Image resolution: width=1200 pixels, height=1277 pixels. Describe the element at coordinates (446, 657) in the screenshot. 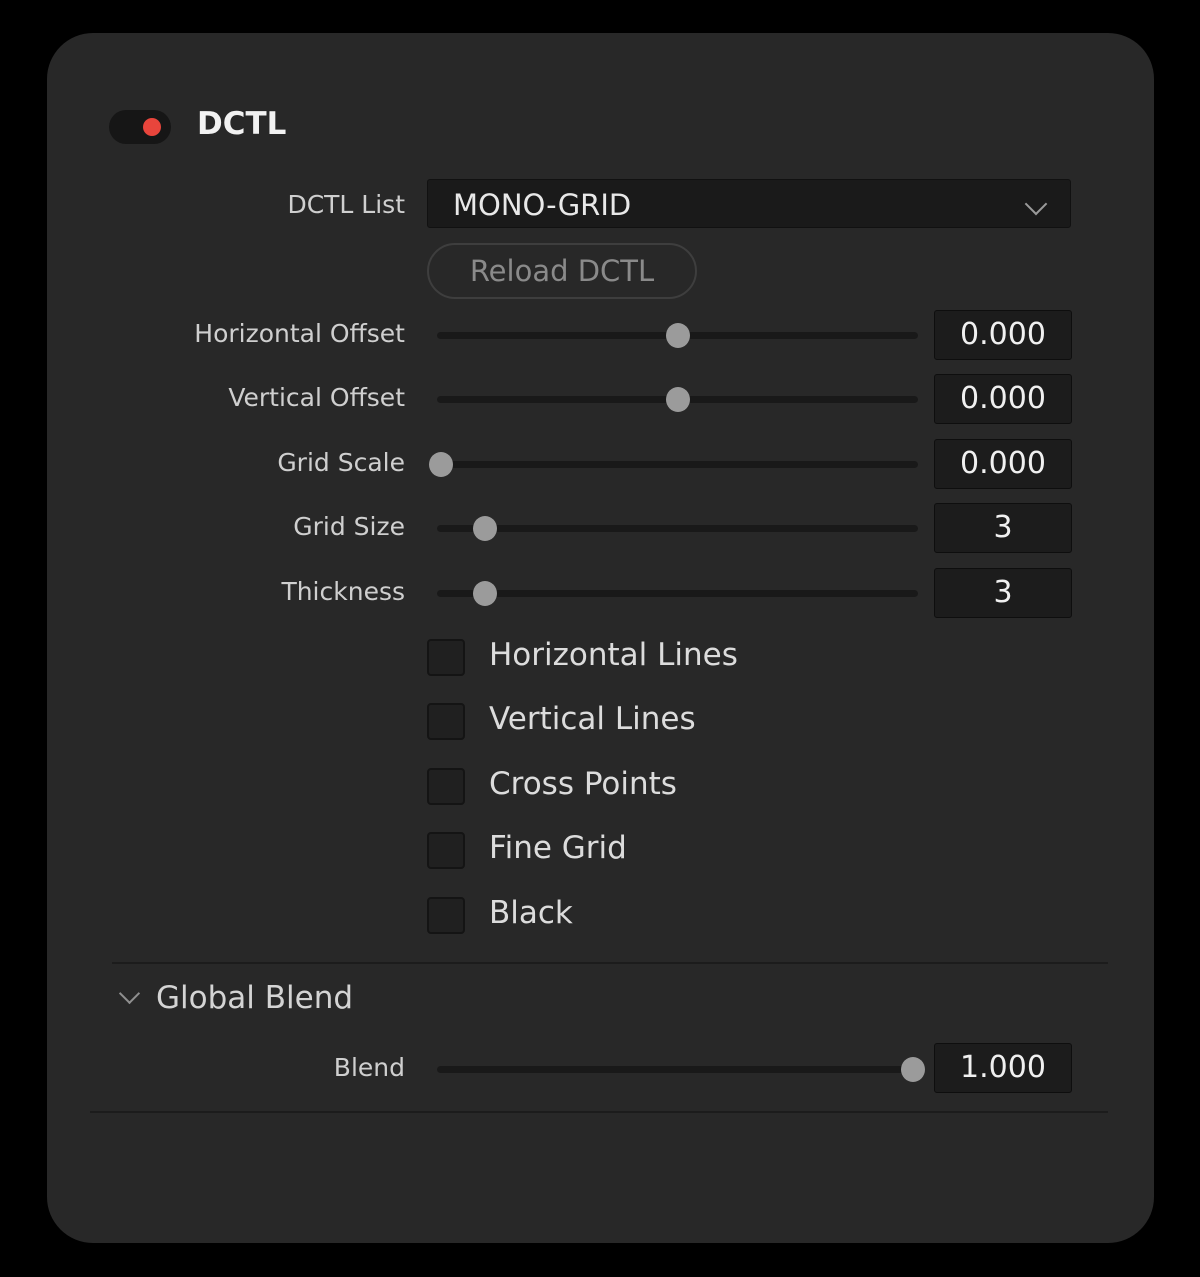

I see `horizontal-lines-checkbox` at that location.